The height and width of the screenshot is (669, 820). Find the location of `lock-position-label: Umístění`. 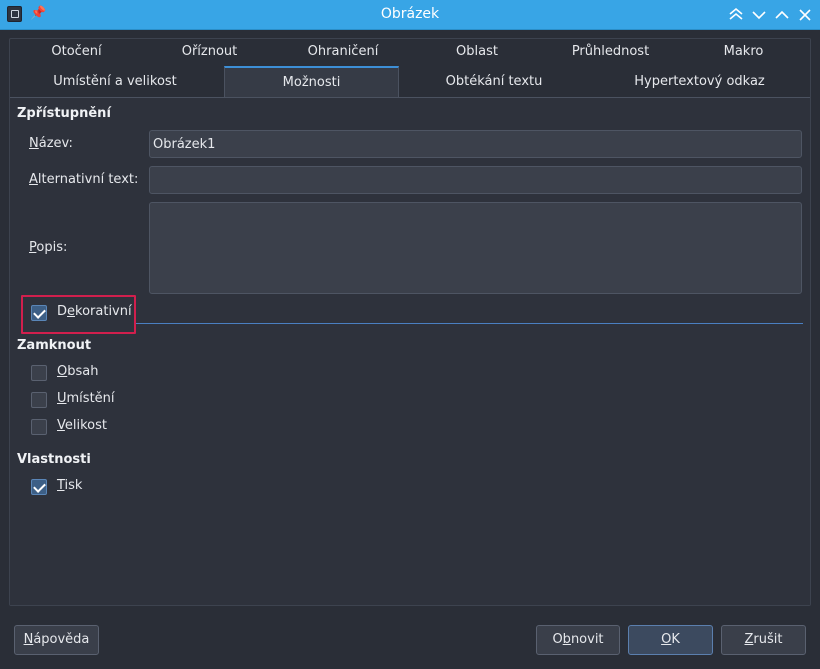

lock-position-label: Umístění is located at coordinates (86, 398).